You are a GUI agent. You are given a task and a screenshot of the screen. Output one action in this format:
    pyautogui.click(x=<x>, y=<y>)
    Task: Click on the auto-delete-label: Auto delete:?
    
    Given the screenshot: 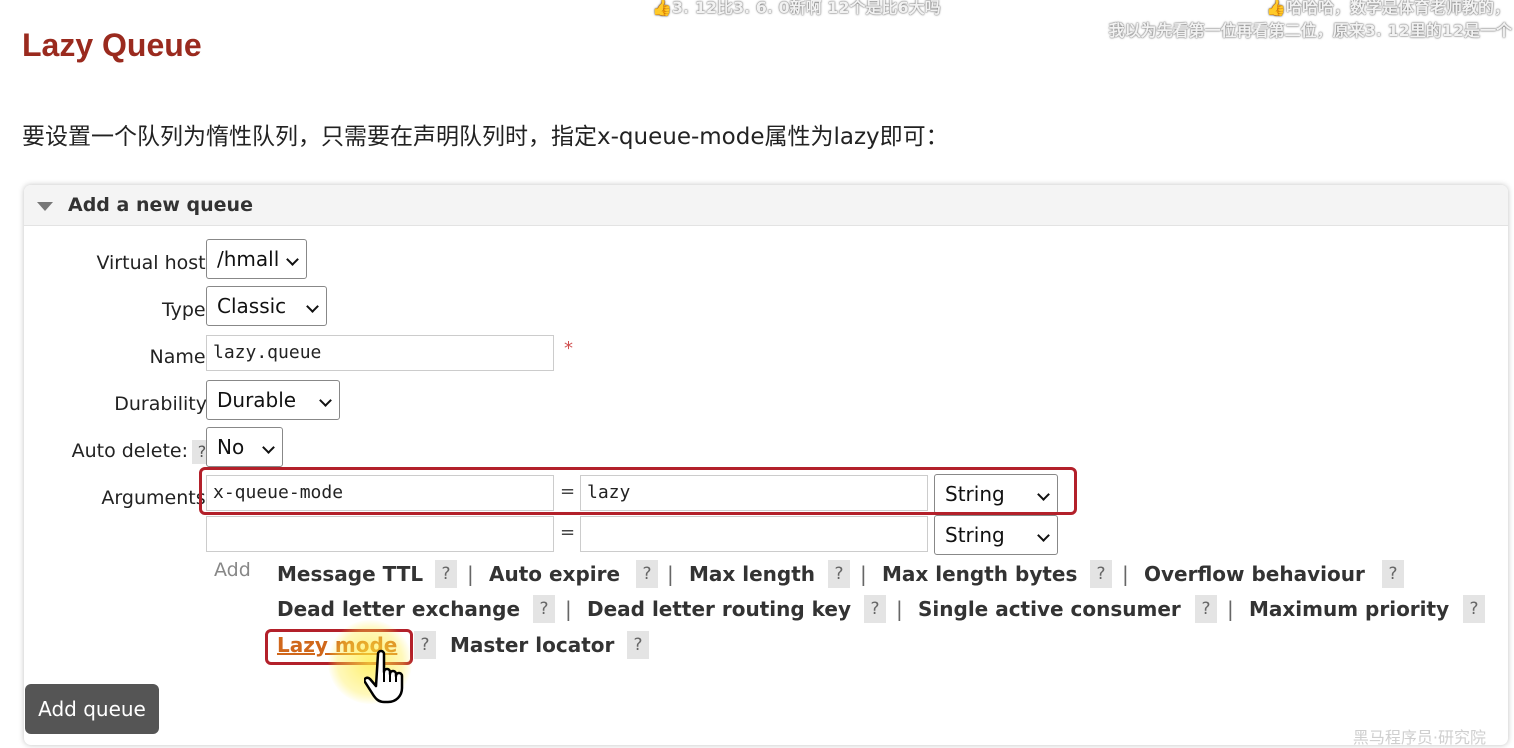 What is the action you would take?
    pyautogui.click(x=118, y=452)
    